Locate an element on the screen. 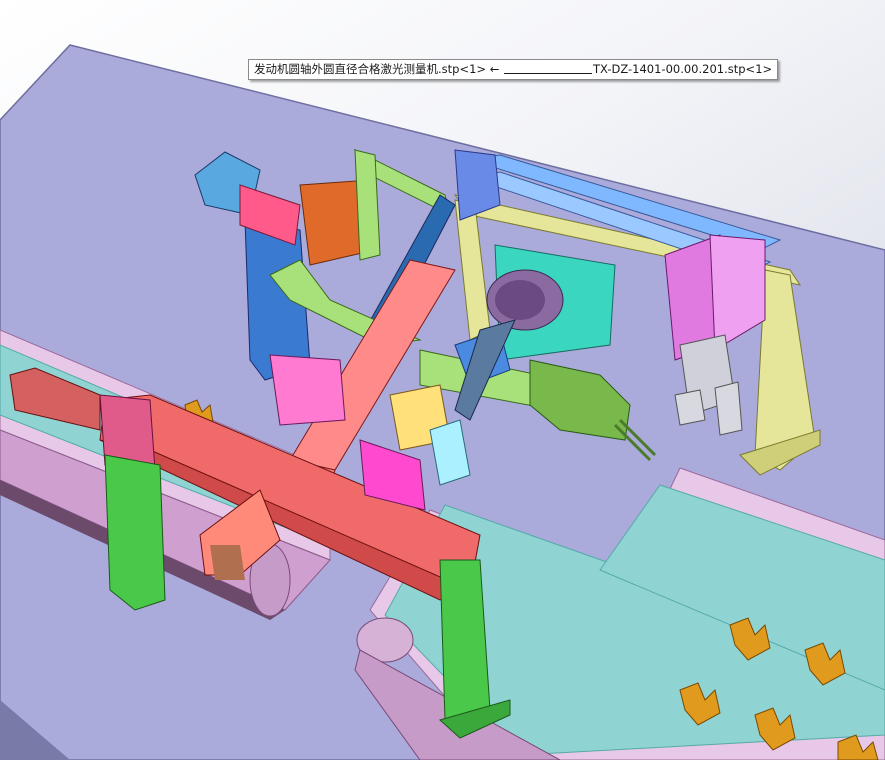 The height and width of the screenshot is (760, 885). assembly-path-text: 发动机圆轴外圆直径合格激光测量机.stp<1> is located at coordinates (370, 69).